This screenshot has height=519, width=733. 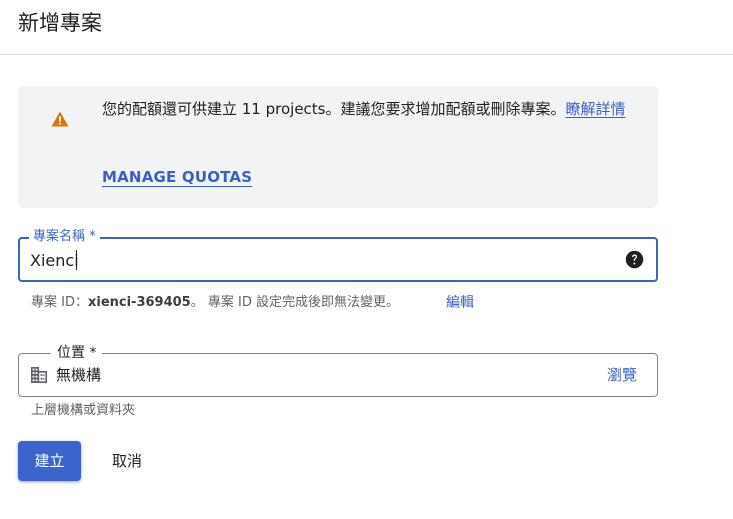 I want to click on project-name-field: 專案名稱 *, so click(x=338, y=255).